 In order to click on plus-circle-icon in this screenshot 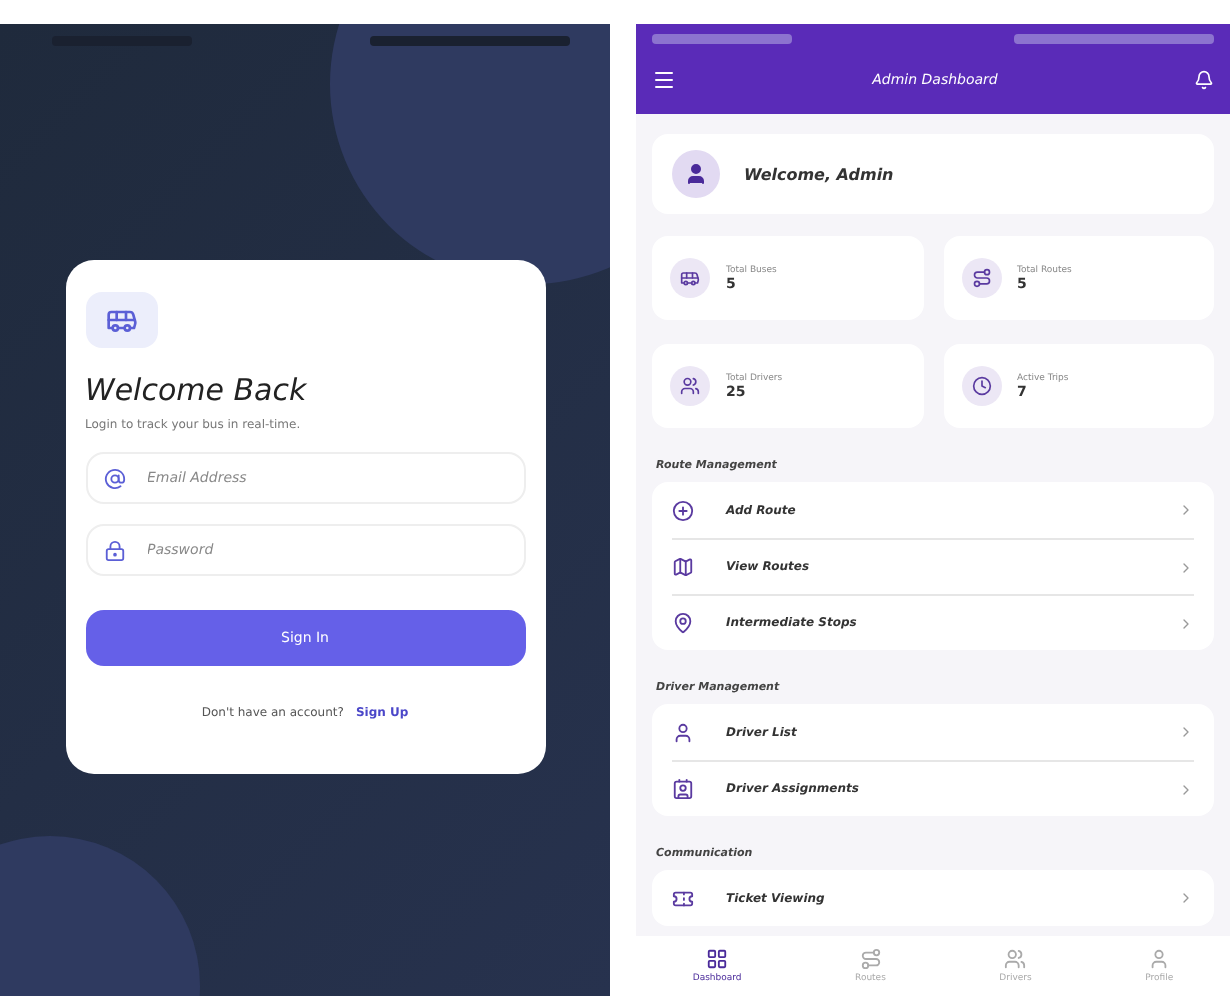, I will do `click(683, 510)`.